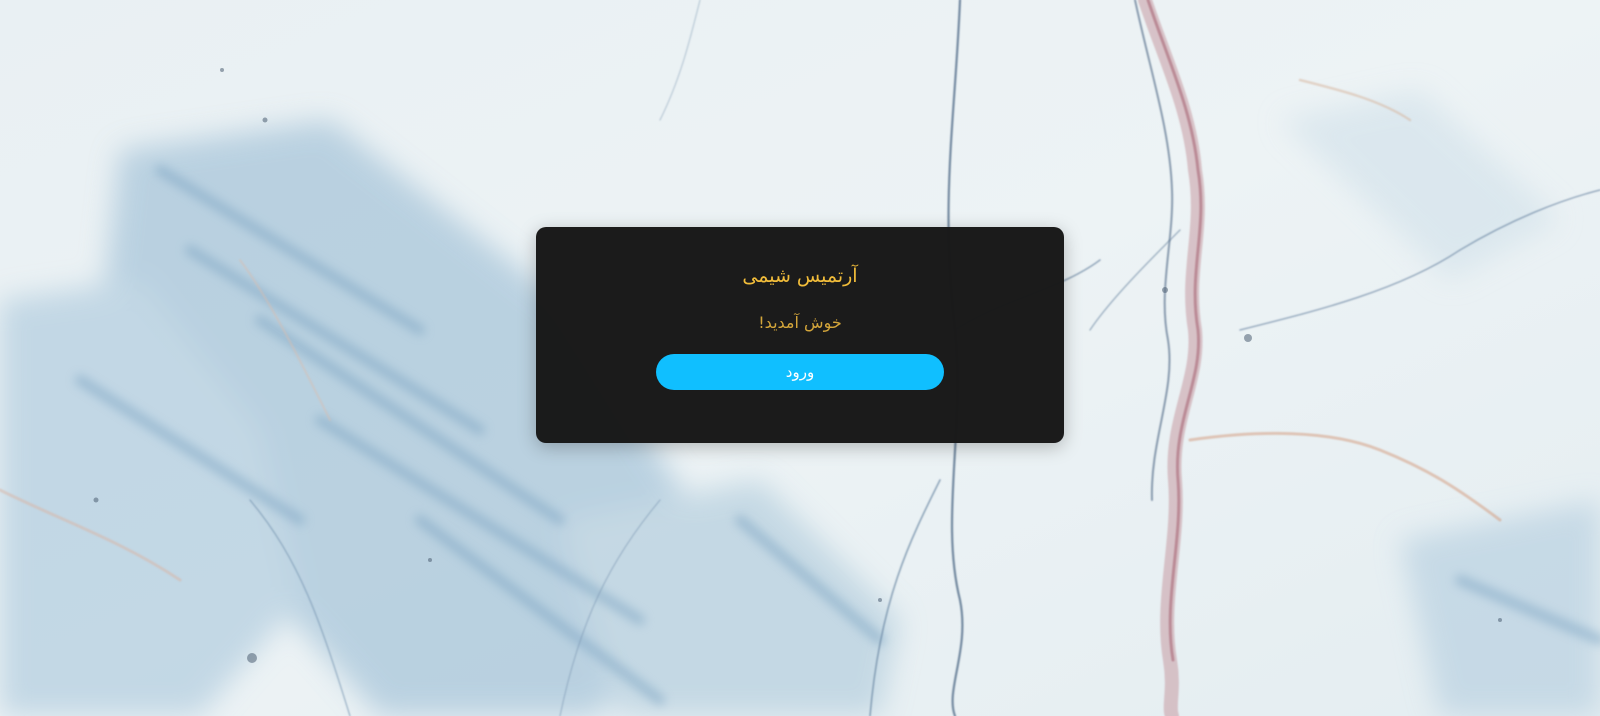 This screenshot has width=1600, height=716. Describe the element at coordinates (800, 276) in the screenshot. I see `brand-title: آرتمیس شیمی` at that location.